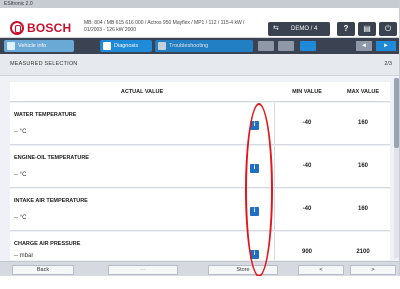  I want to click on tab-troubleshooting-label: Troubleshooting, so click(189, 46).